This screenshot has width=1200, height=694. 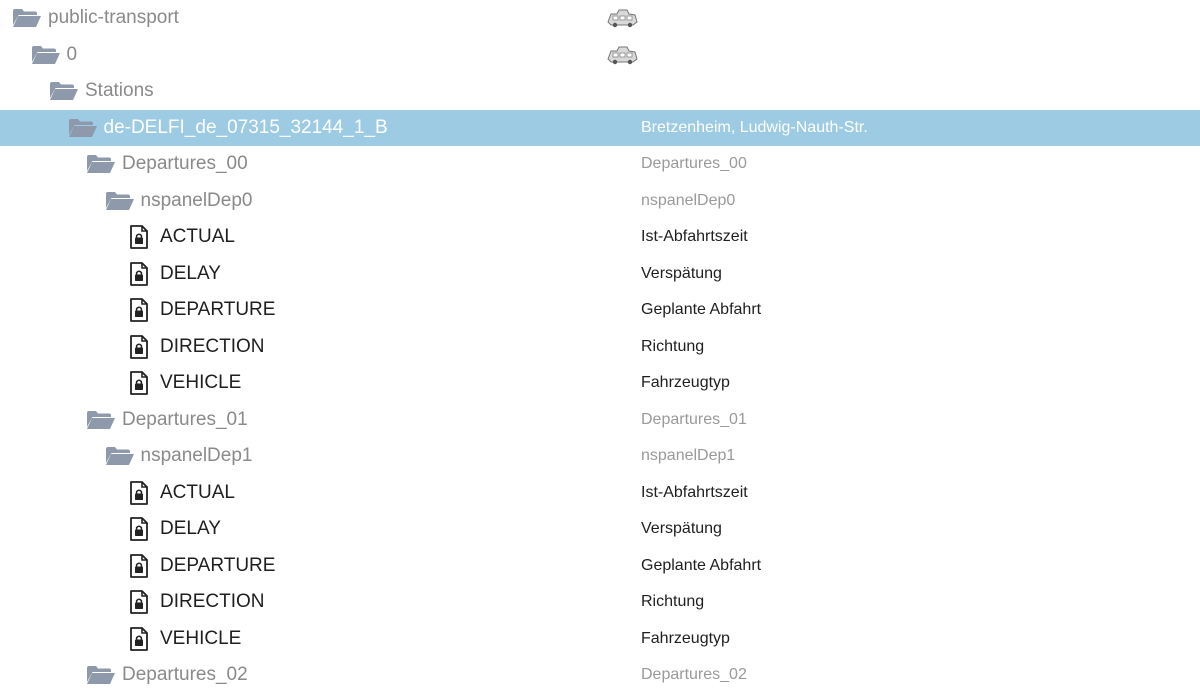 What do you see at coordinates (245, 127) in the screenshot?
I see `tree-item-name: de-DELFI_de_07315_32144_1_B` at bounding box center [245, 127].